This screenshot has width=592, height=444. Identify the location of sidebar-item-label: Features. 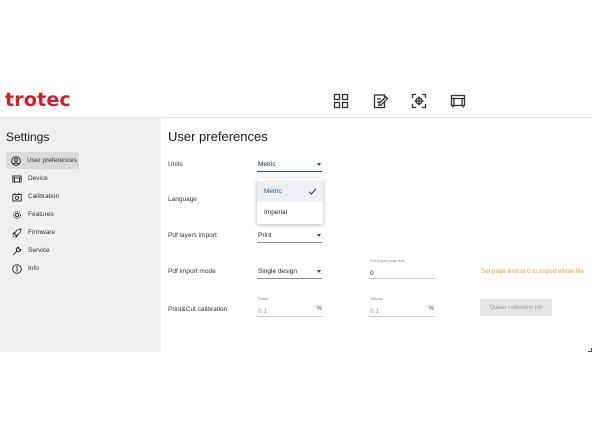
(41, 214).